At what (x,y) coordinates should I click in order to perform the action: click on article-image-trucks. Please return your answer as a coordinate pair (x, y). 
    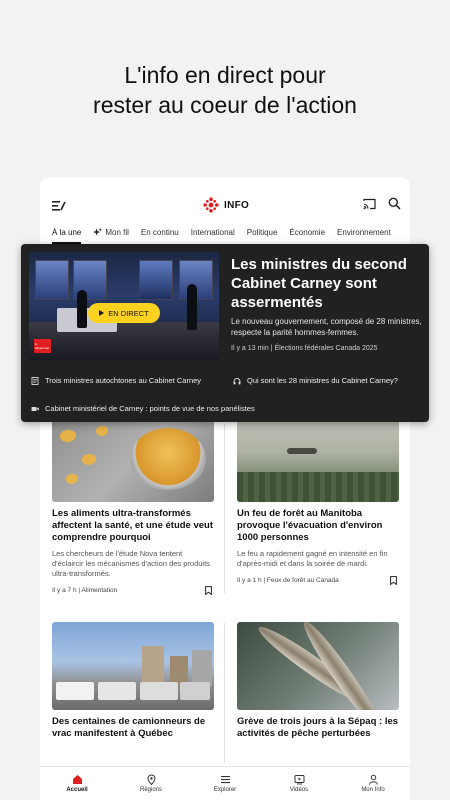
    Looking at the image, I should click on (133, 666).